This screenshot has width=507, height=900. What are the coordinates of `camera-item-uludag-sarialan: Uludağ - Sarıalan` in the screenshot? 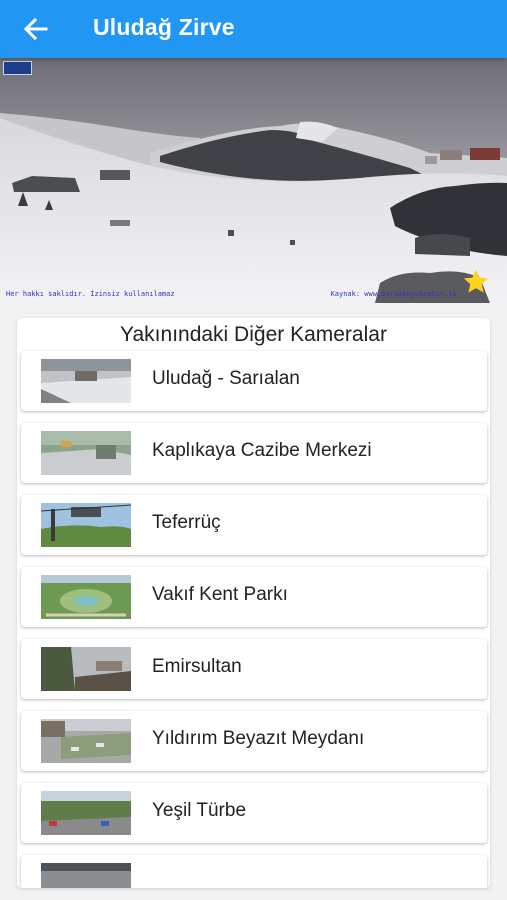 It's located at (254, 381).